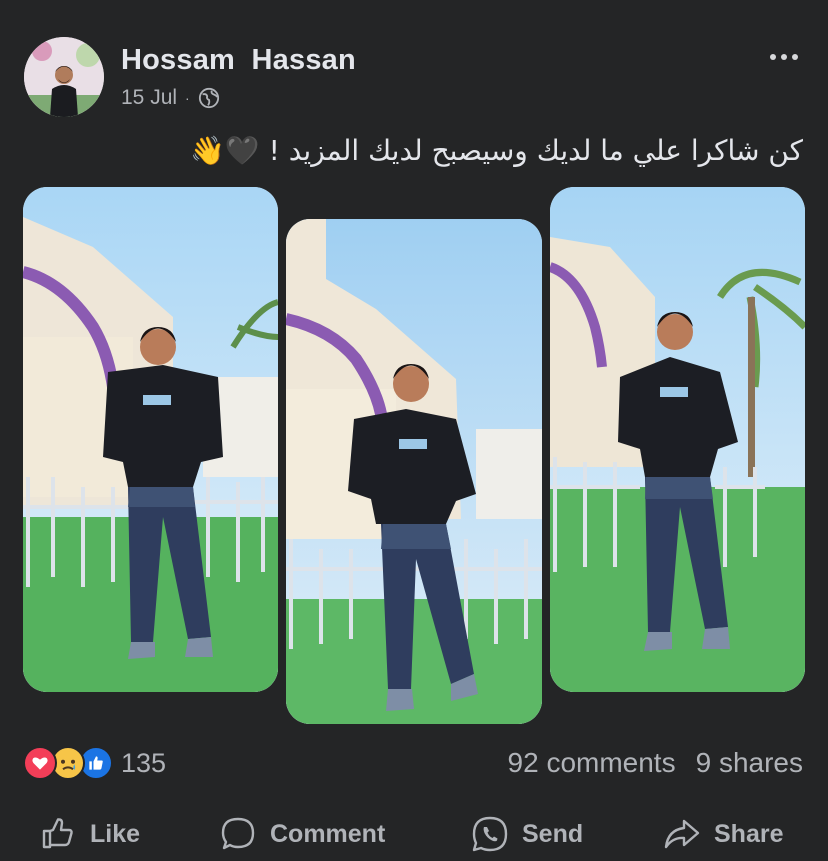 Image resolution: width=828 pixels, height=861 pixels. Describe the element at coordinates (749, 763) in the screenshot. I see `shares-count: 9 shares` at that location.